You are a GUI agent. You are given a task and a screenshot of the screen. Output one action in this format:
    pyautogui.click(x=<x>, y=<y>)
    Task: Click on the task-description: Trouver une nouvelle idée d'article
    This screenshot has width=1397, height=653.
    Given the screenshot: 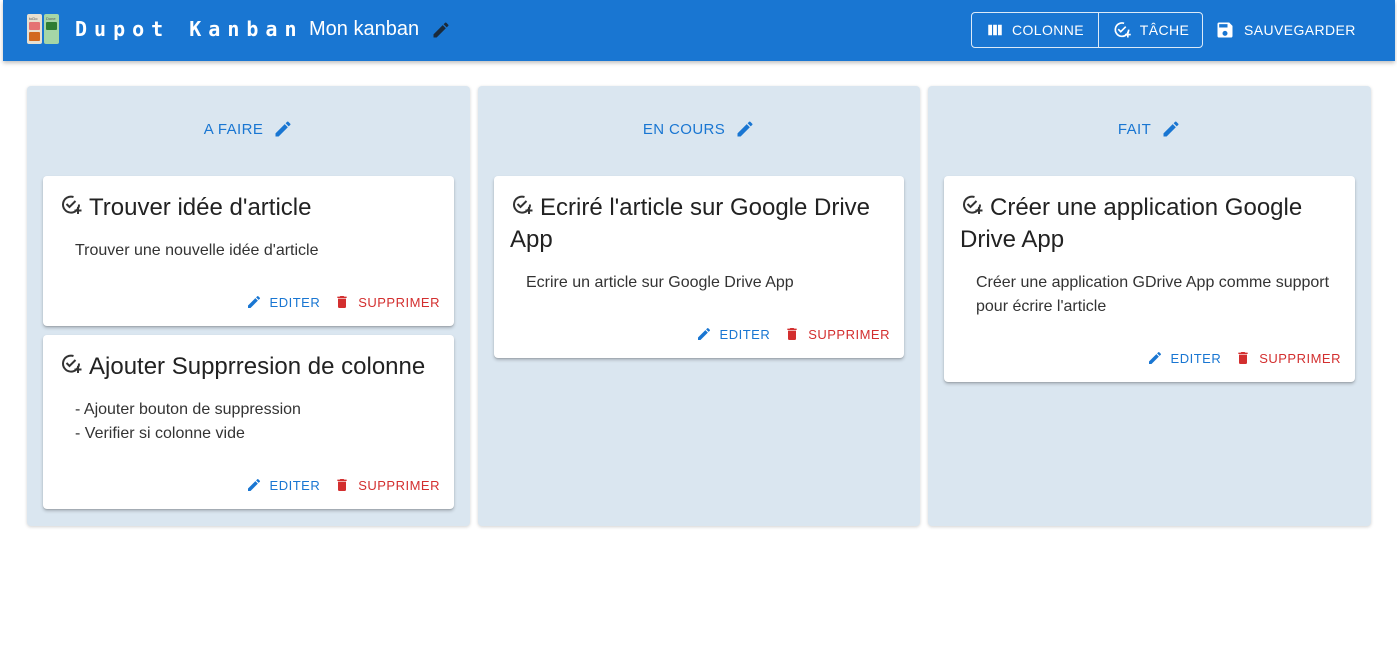 What is the action you would take?
    pyautogui.click(x=197, y=250)
    